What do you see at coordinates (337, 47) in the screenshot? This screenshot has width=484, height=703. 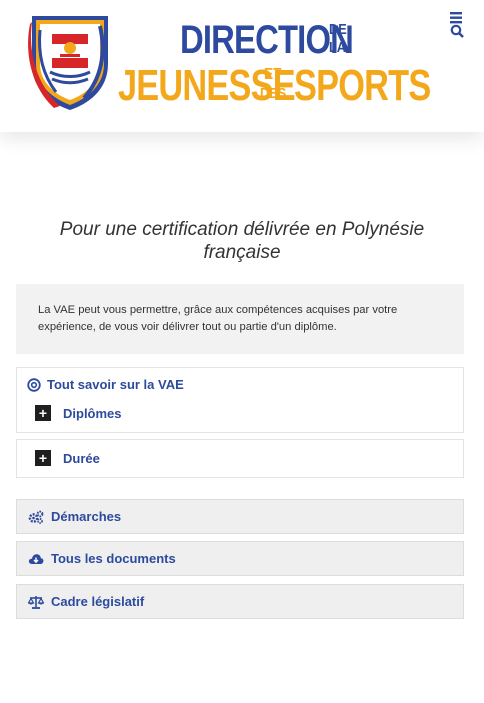 I see `logo-la: LA` at bounding box center [337, 47].